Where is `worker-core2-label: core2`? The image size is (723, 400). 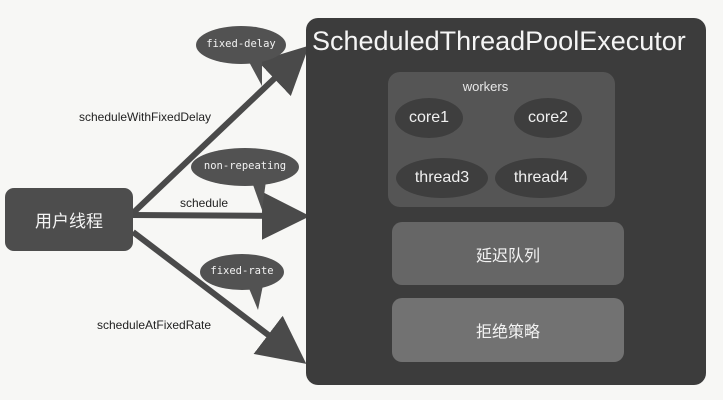 worker-core2-label: core2 is located at coordinates (548, 117).